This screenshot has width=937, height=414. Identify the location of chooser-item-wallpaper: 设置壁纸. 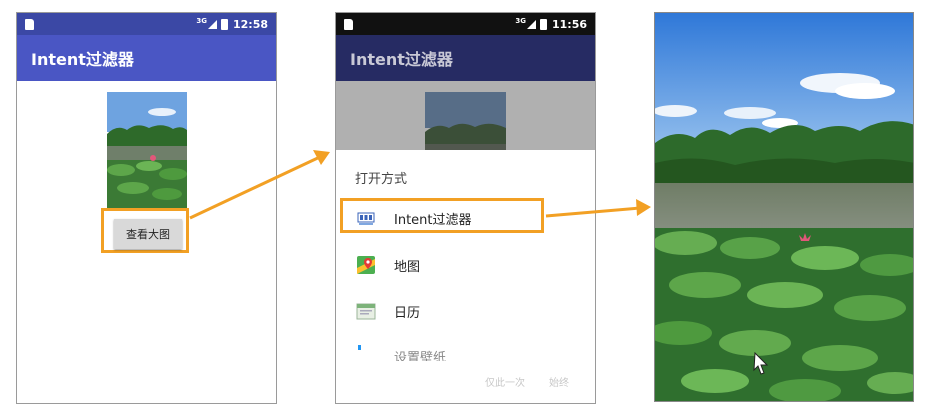
(465, 348).